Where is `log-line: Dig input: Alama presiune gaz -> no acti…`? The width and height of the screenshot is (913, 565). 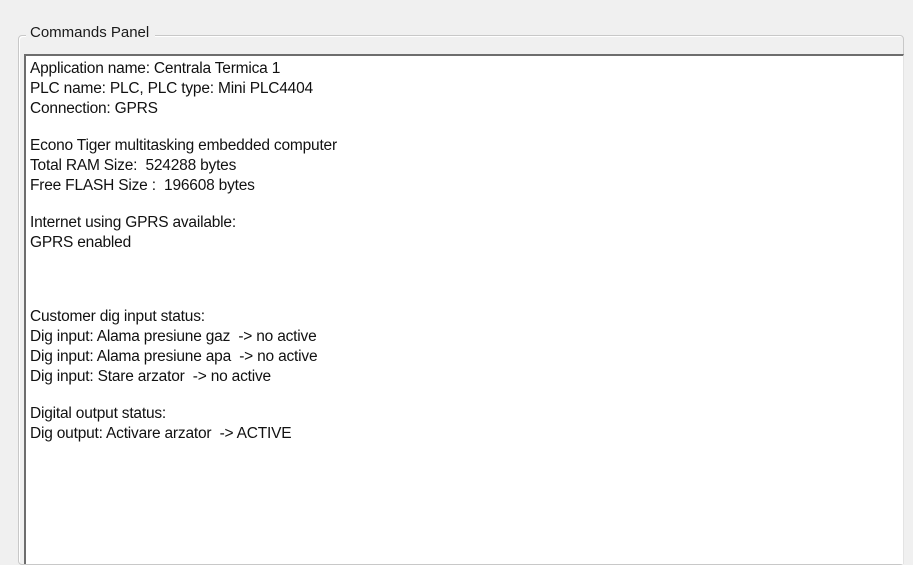
log-line: Dig input: Alama presiune gaz -> no acti… is located at coordinates (173, 336).